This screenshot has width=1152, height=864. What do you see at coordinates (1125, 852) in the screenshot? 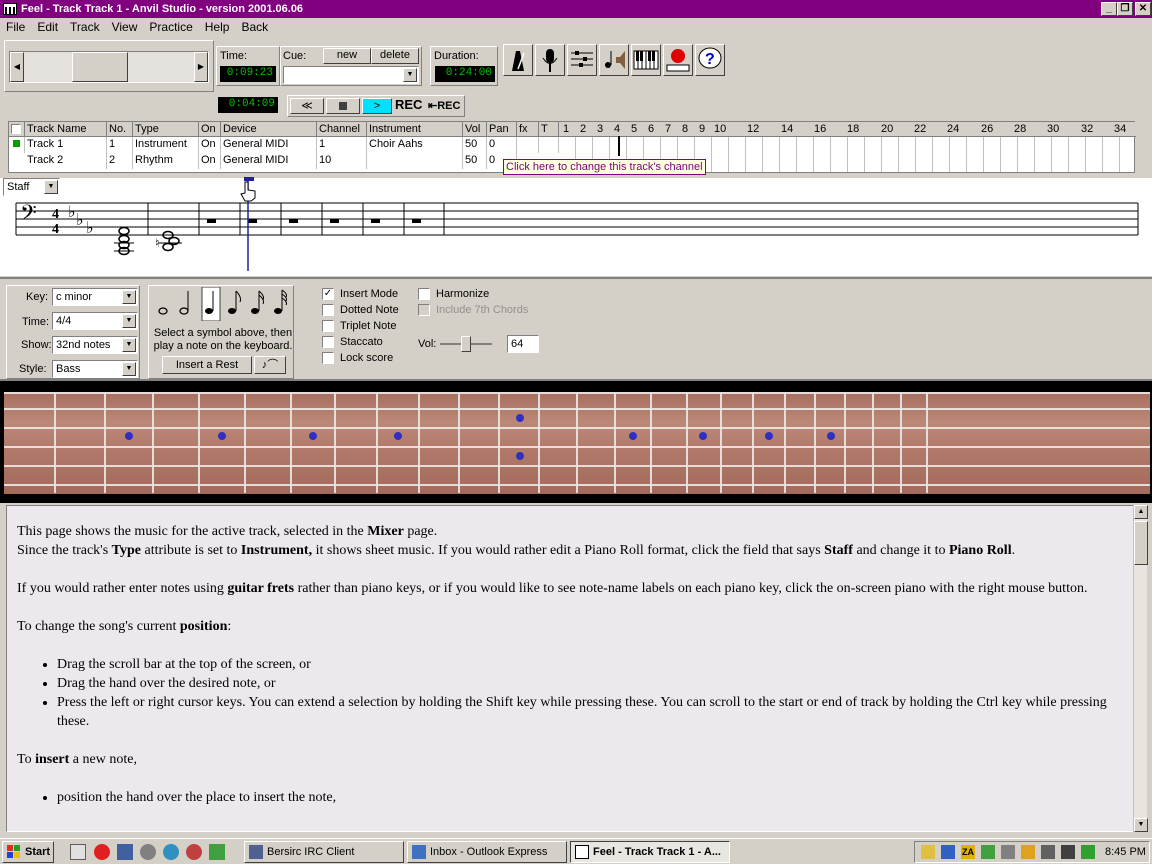
I see `clock: 8:45 PM` at bounding box center [1125, 852].